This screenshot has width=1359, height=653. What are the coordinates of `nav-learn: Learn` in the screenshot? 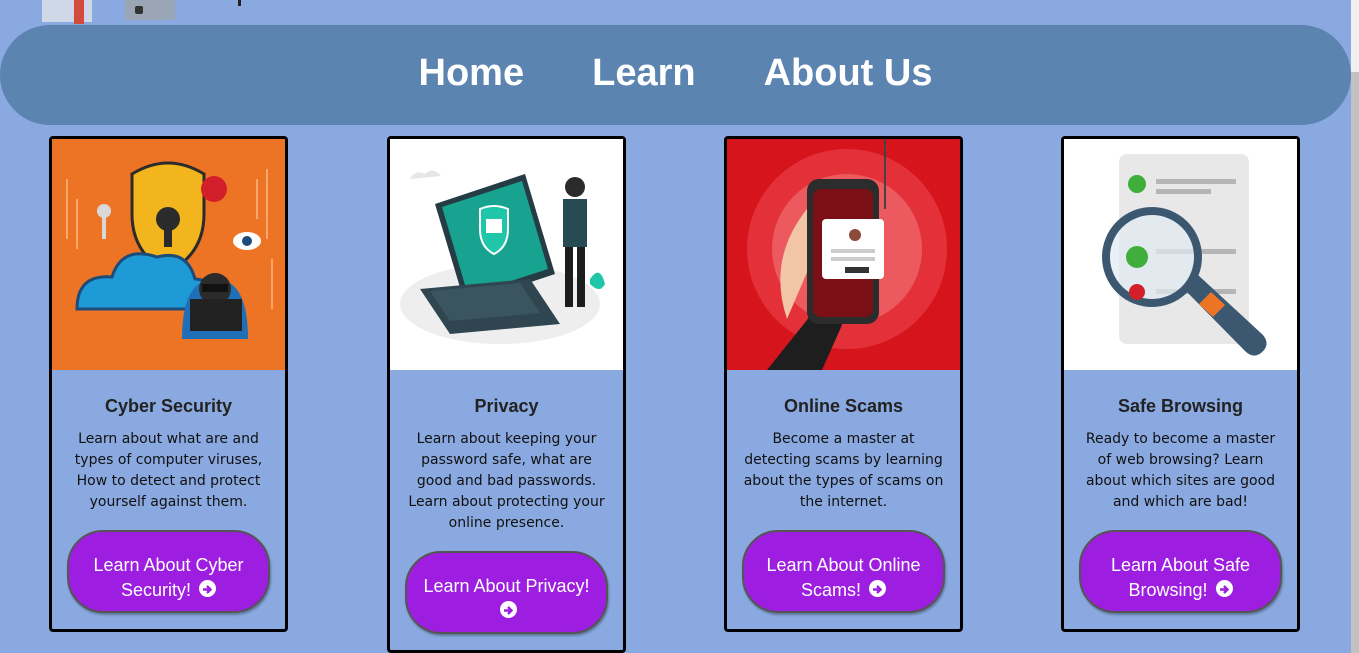 It's located at (643, 73).